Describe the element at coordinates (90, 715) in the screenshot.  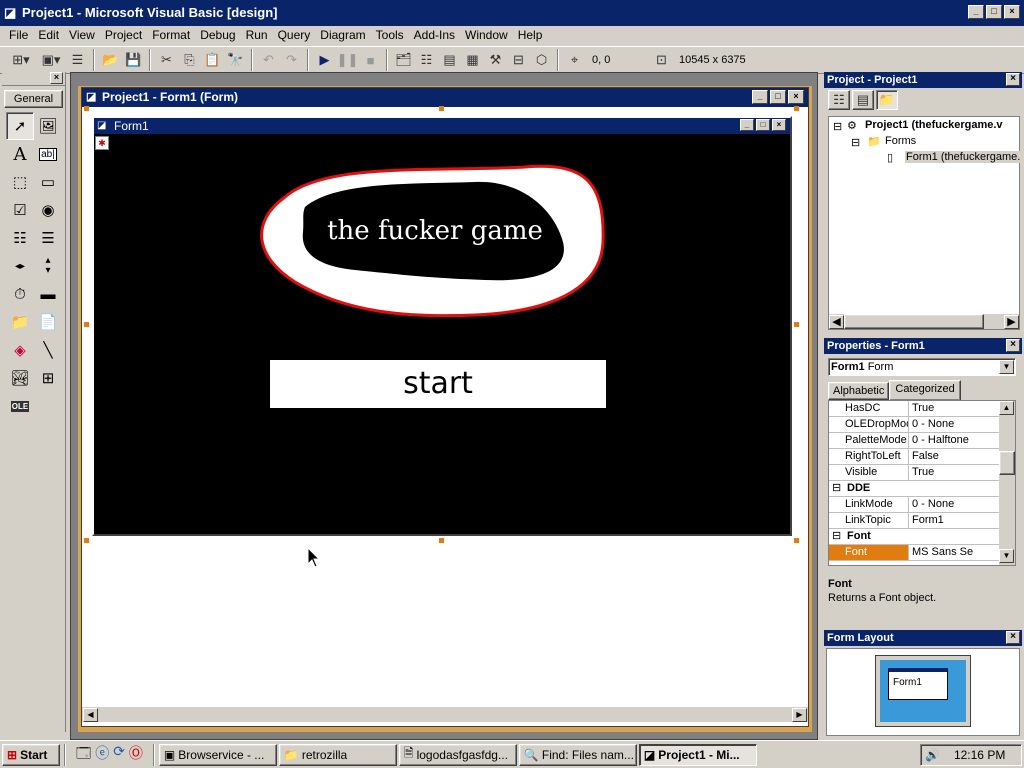
I see `scroll-left-icon: ◀` at that location.